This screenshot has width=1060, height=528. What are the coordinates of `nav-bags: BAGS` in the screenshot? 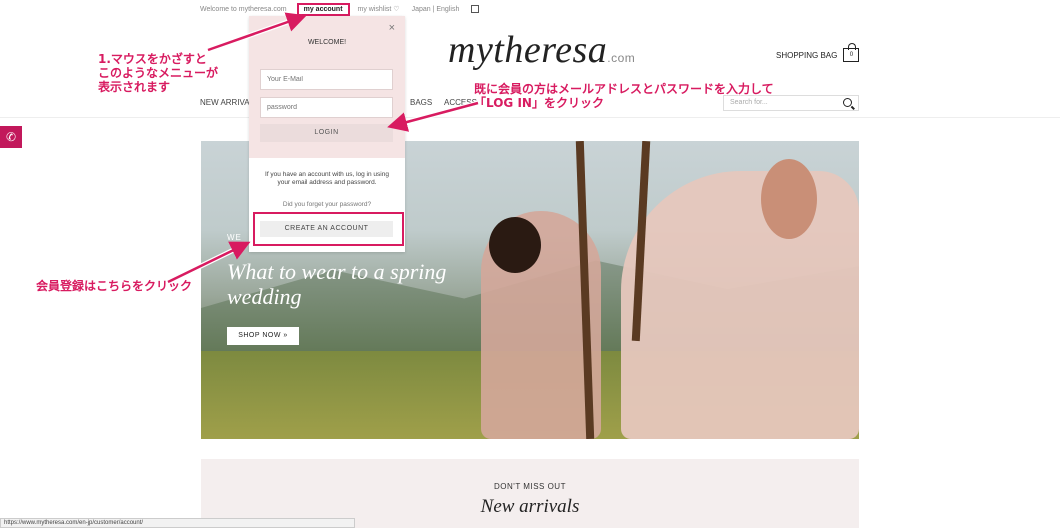 It's located at (421, 102).